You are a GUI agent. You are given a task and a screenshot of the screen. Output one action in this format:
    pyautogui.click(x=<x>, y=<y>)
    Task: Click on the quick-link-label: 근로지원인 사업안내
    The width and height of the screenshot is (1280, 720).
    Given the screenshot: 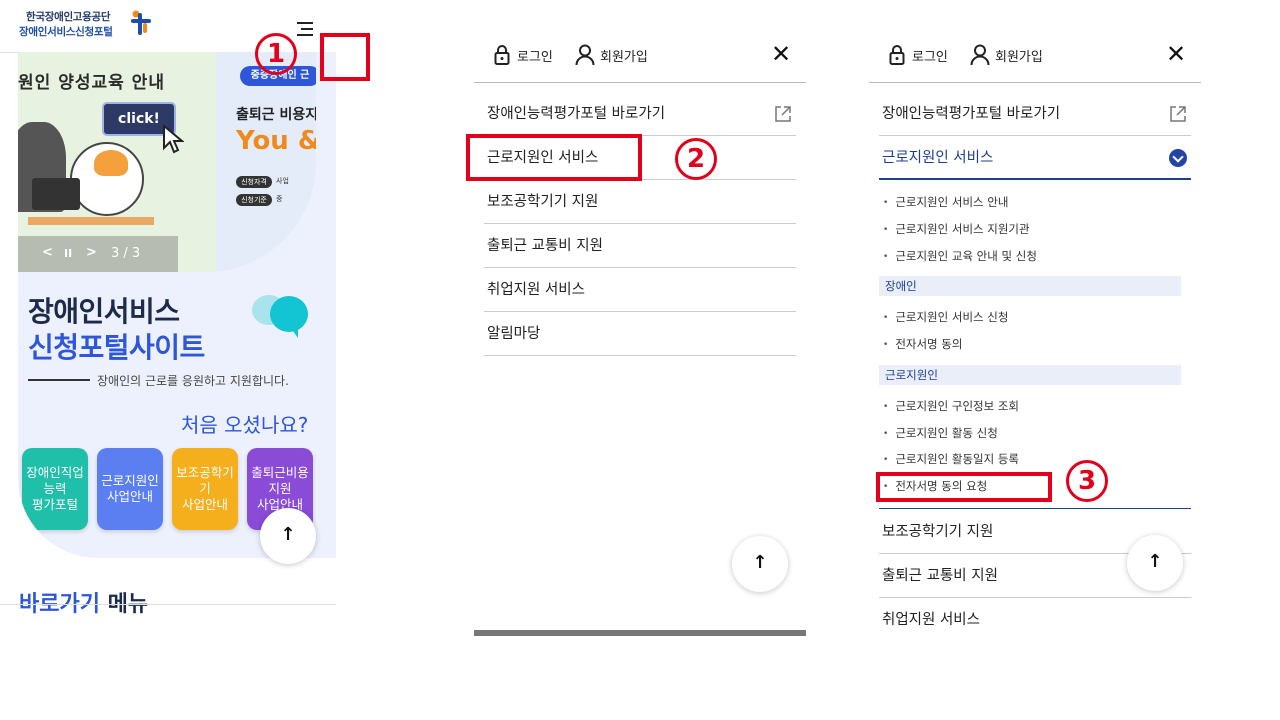 What is the action you would take?
    pyautogui.click(x=130, y=488)
    